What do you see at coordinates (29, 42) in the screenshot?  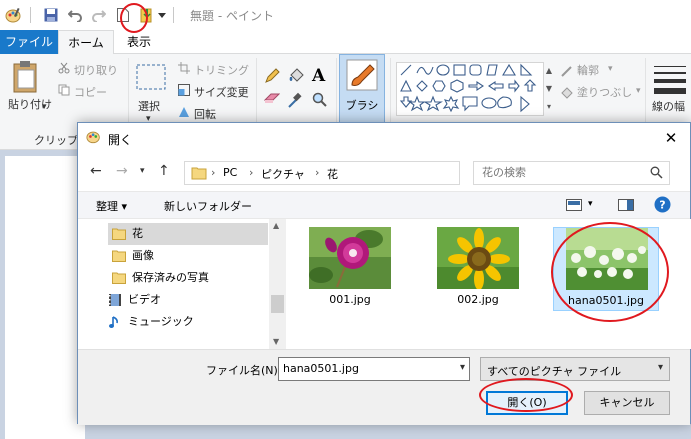 I see `tab-file: ファイル` at bounding box center [29, 42].